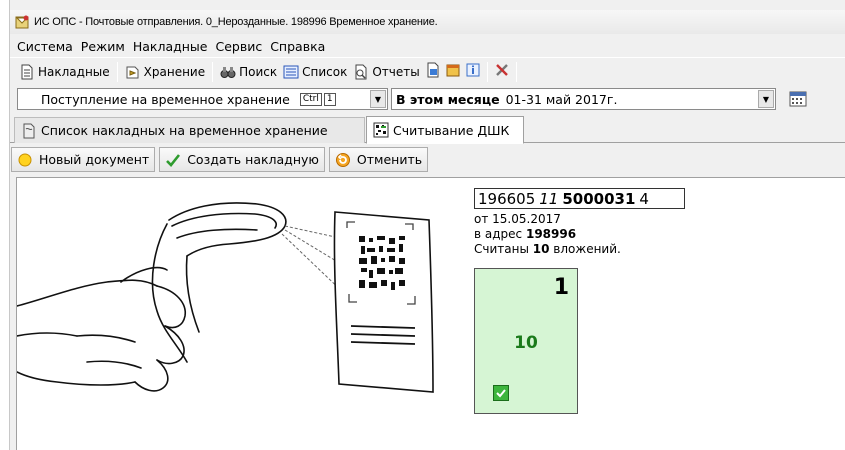 The image size is (845, 450). I want to click on tab-invoice-list-label: Список накладных на временное хранение, so click(184, 130).